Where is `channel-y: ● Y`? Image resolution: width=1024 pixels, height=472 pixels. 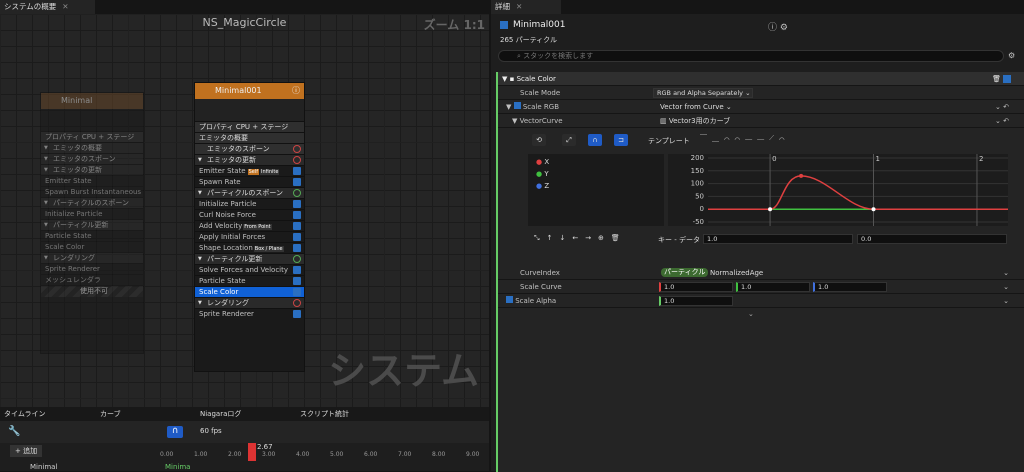 channel-y: ● Y is located at coordinates (596, 174).